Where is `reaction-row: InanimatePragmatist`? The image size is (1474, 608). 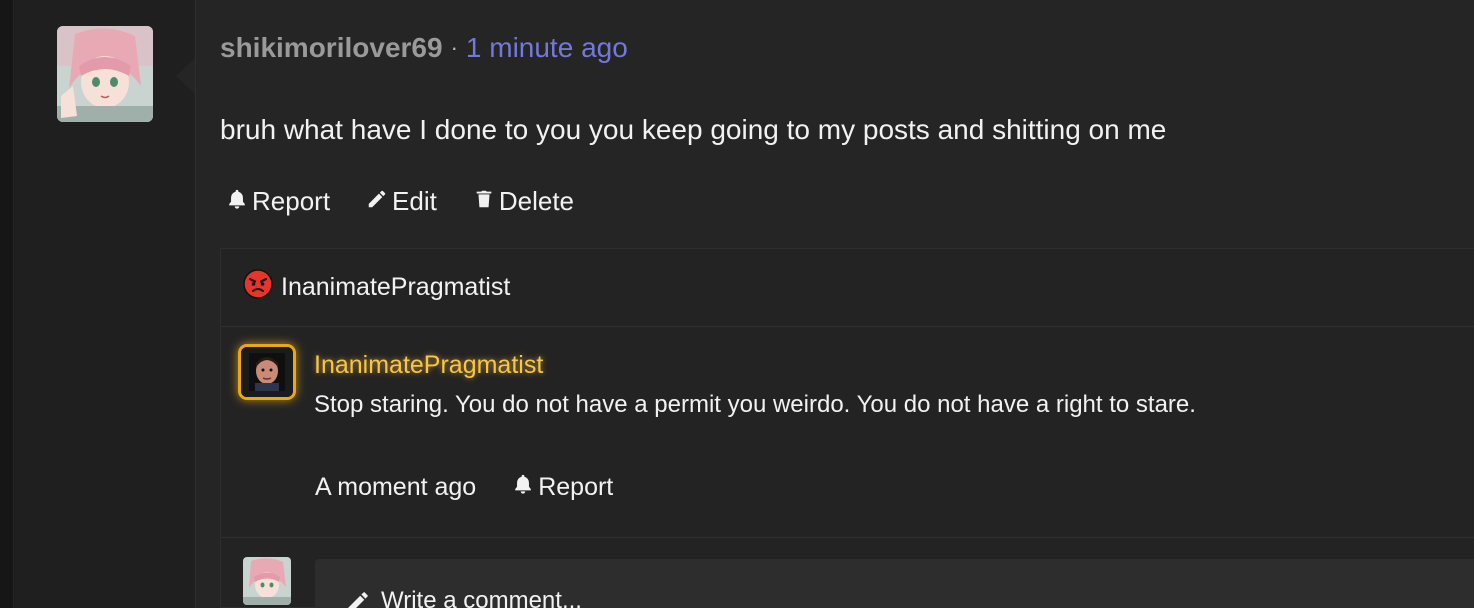 reaction-row: InanimatePragmatist is located at coordinates (847, 288).